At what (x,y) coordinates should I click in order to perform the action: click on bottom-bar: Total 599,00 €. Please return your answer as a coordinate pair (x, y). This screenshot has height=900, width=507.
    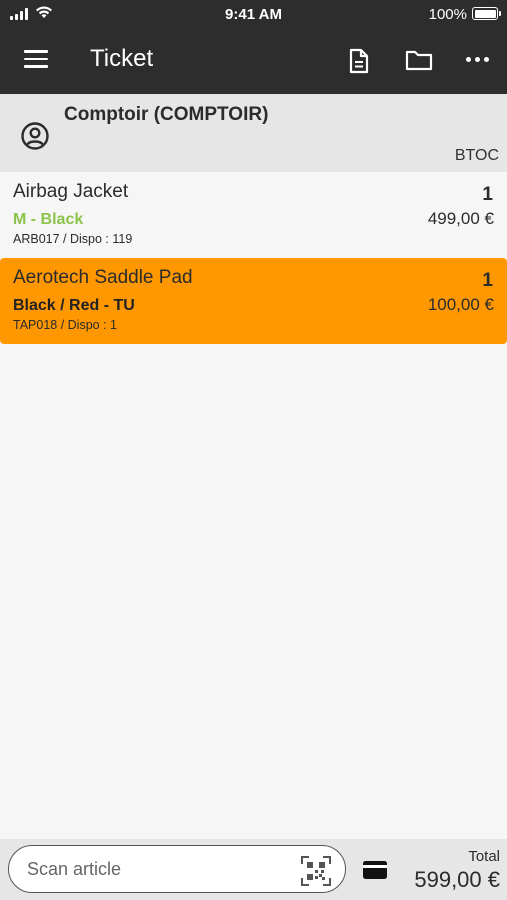
    Looking at the image, I should click on (253, 869).